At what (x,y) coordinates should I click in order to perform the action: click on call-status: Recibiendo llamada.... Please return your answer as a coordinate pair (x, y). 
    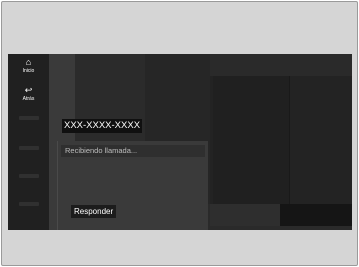
    Looking at the image, I should click on (133, 151).